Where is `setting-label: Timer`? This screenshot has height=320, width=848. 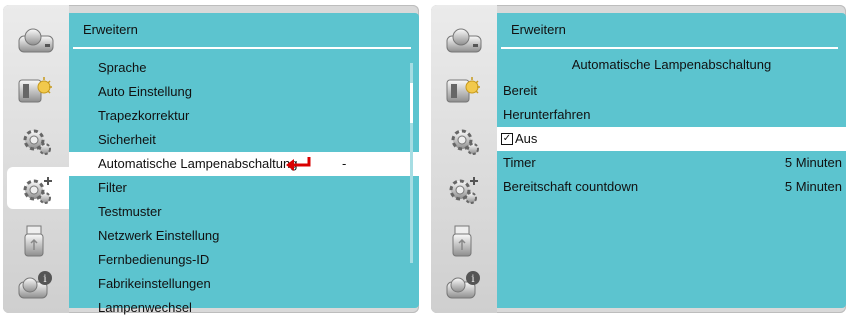
setting-label: Timer is located at coordinates (519, 162).